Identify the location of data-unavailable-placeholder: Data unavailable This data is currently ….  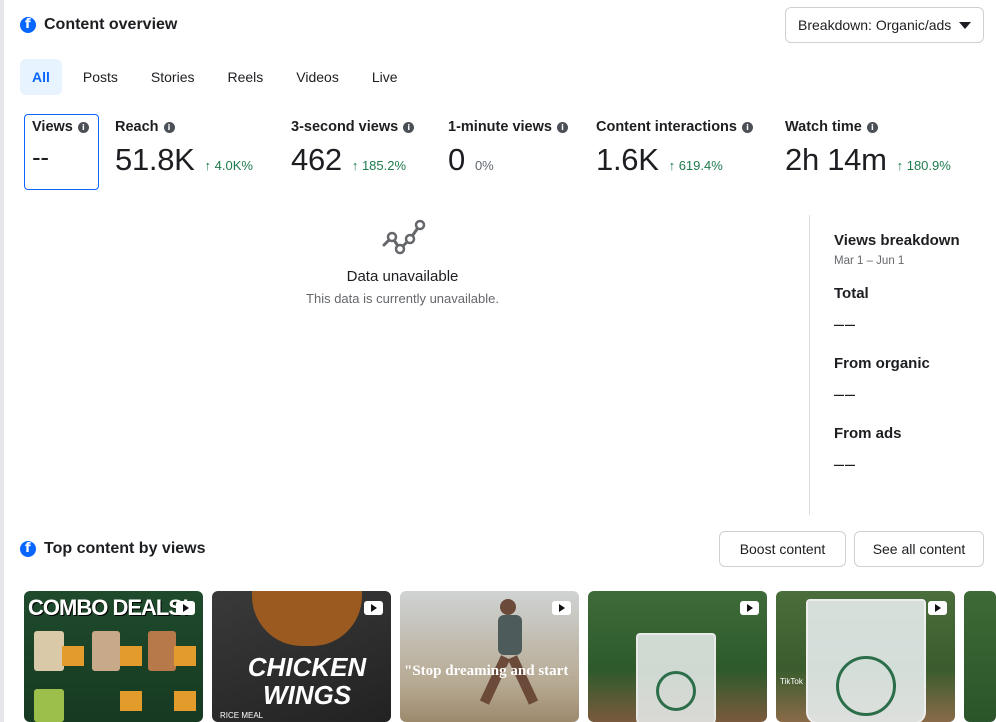
(402, 260).